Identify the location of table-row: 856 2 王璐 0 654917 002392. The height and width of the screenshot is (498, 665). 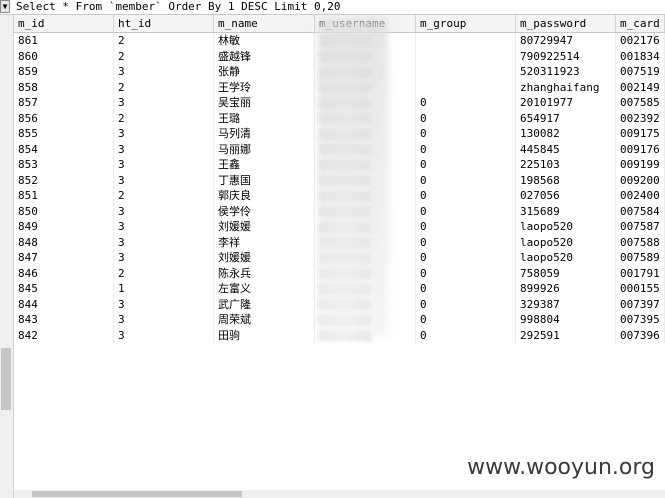
(339, 118).